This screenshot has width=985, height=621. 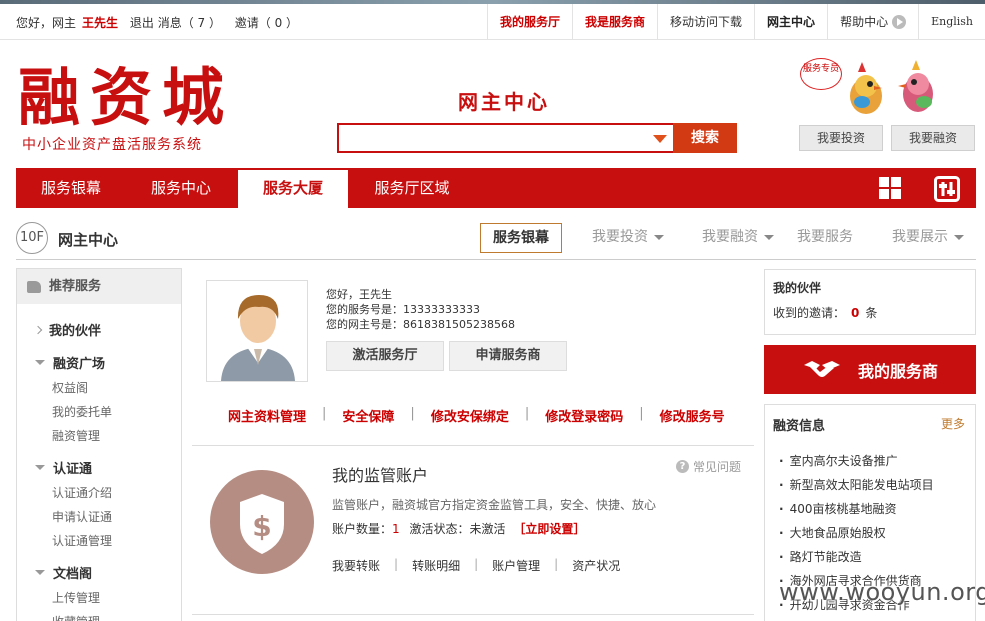 I want to click on floor-tab-invest: 我要投资, so click(x=628, y=238).